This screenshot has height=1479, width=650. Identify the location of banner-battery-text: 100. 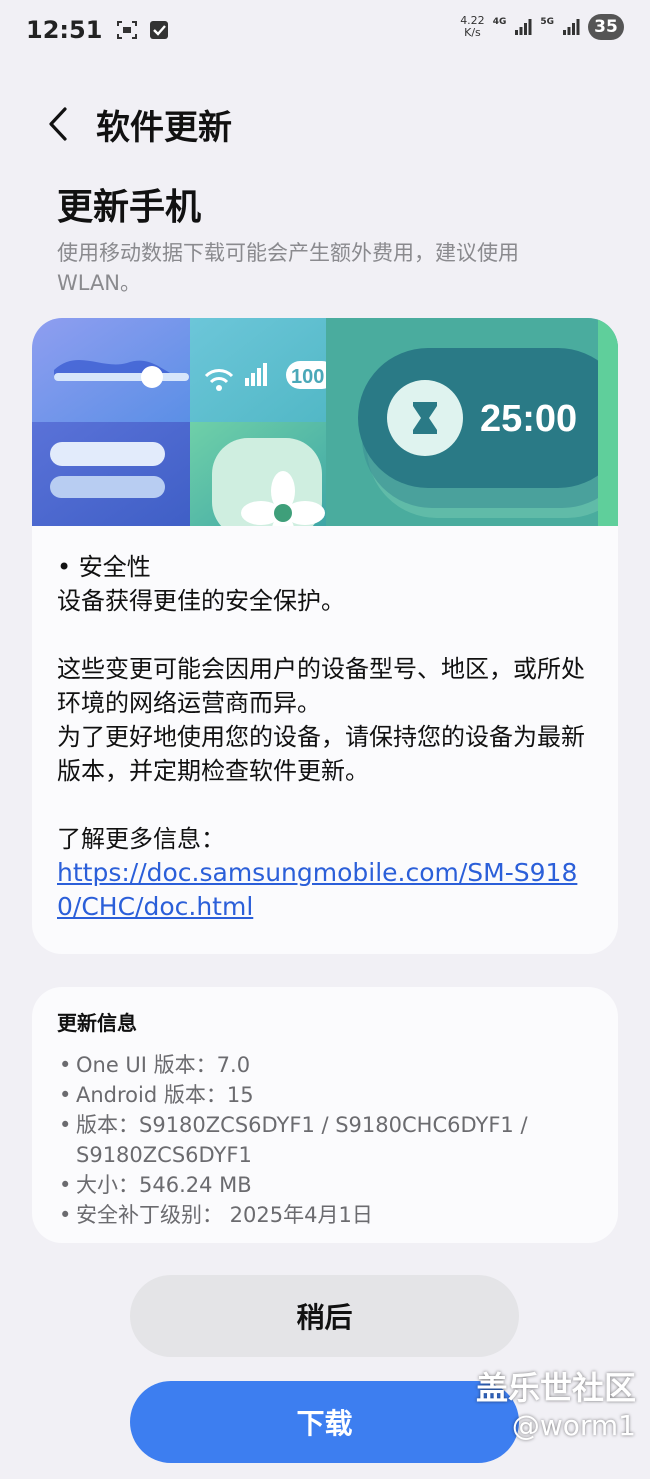
(307, 377).